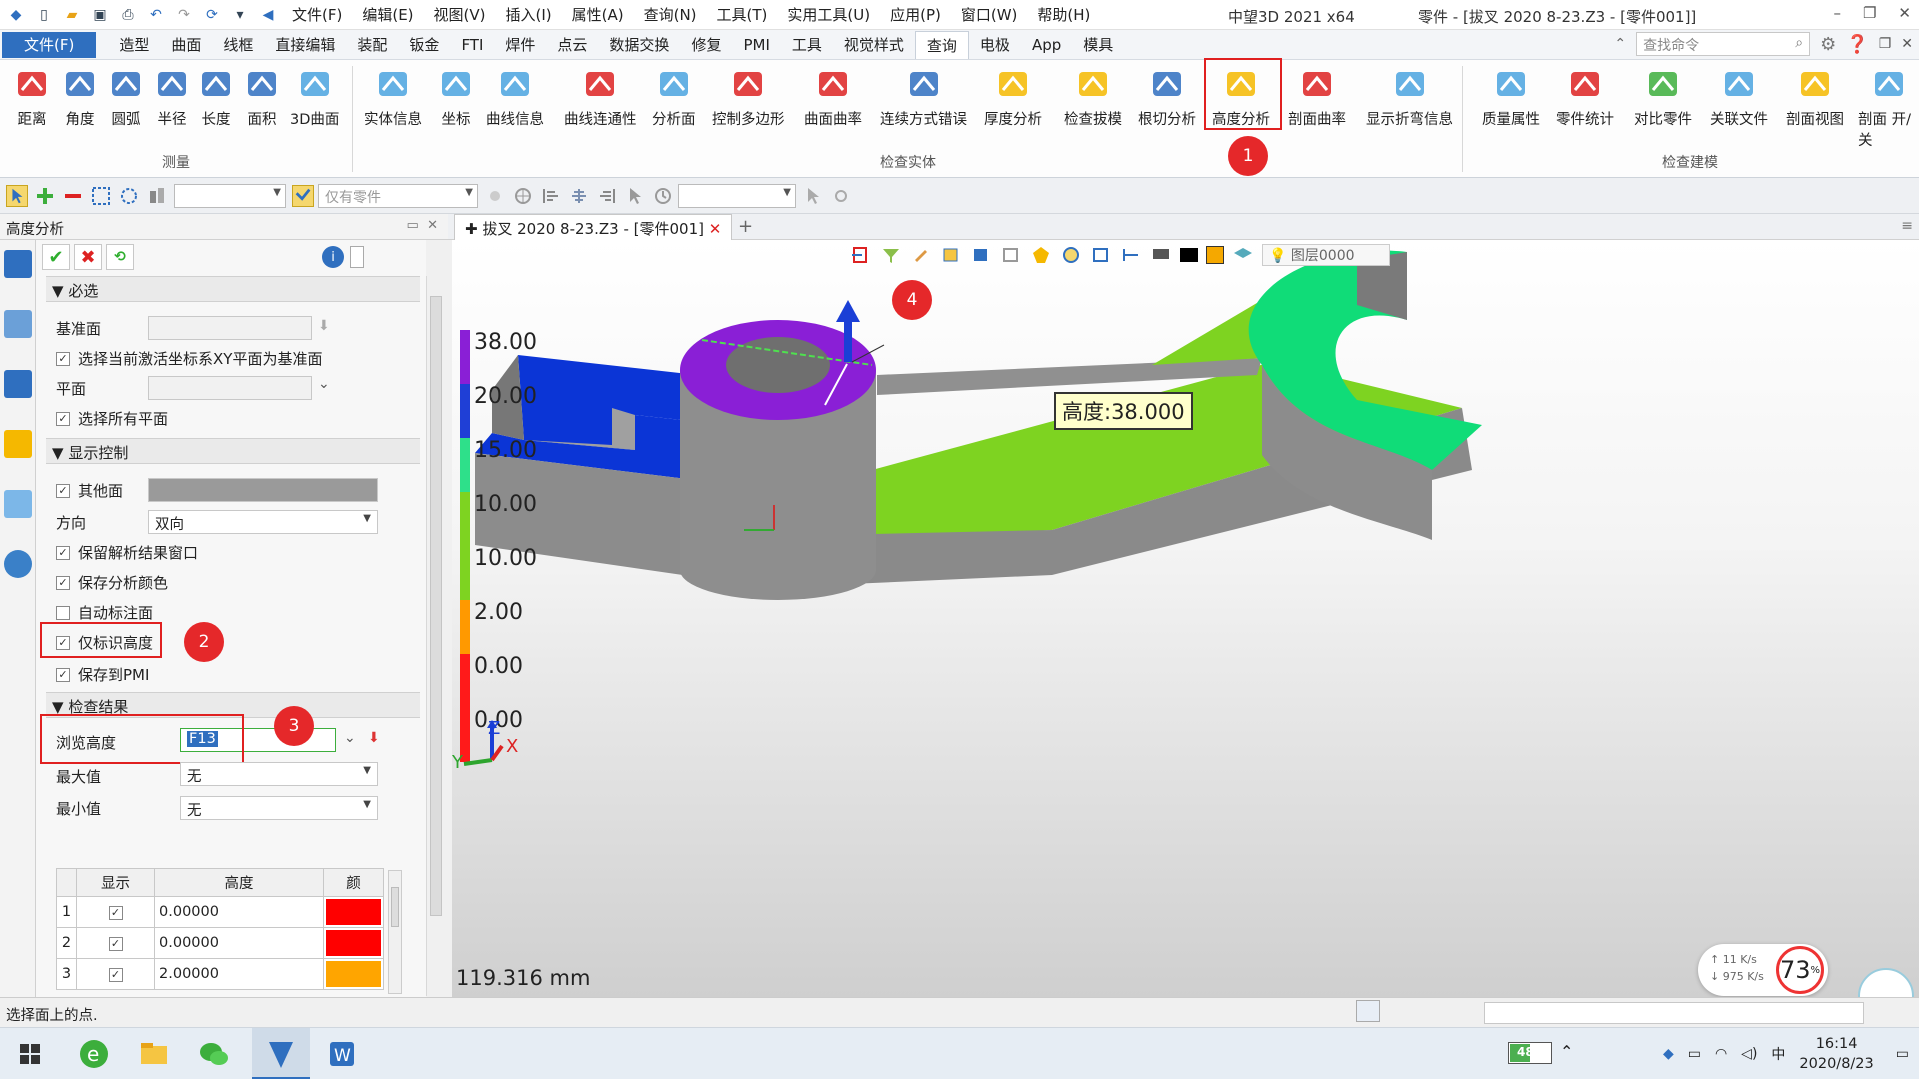 The image size is (1919, 1079). I want to click on pick-face-icon: ⬇, so click(324, 326).